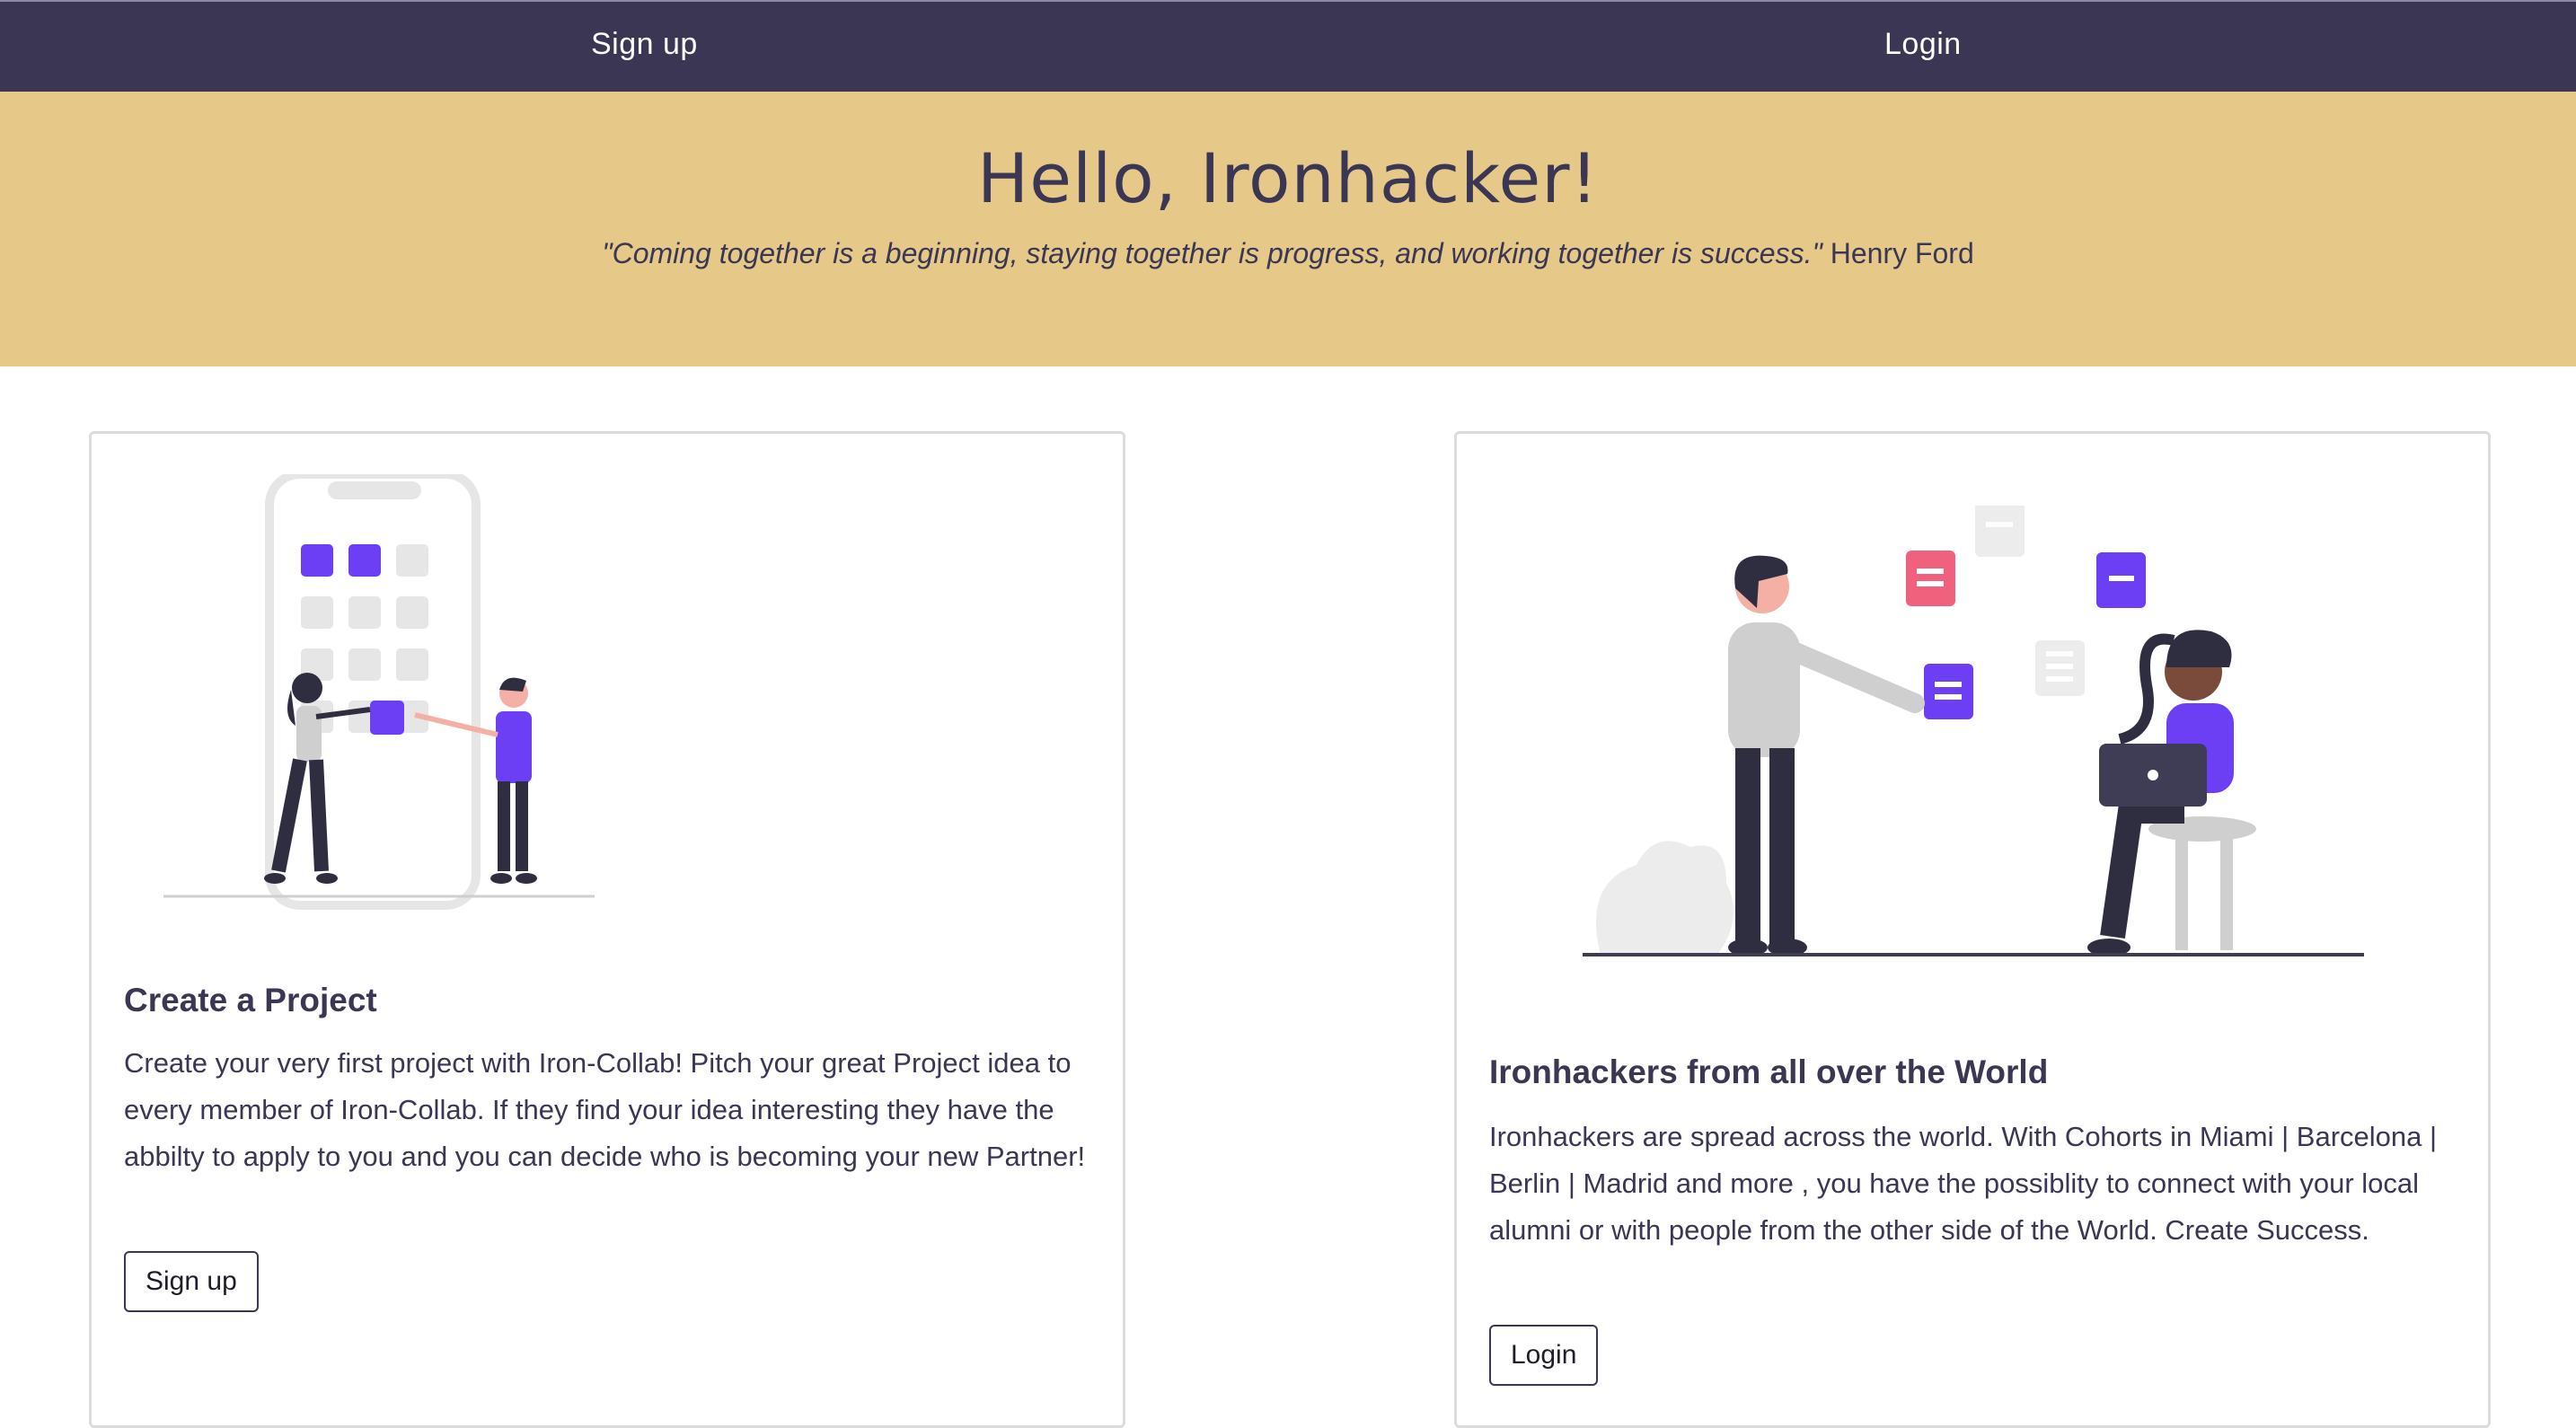 The height and width of the screenshot is (1428, 2576). Describe the element at coordinates (644, 44) in the screenshot. I see `nav-signup-link: Sign up` at that location.